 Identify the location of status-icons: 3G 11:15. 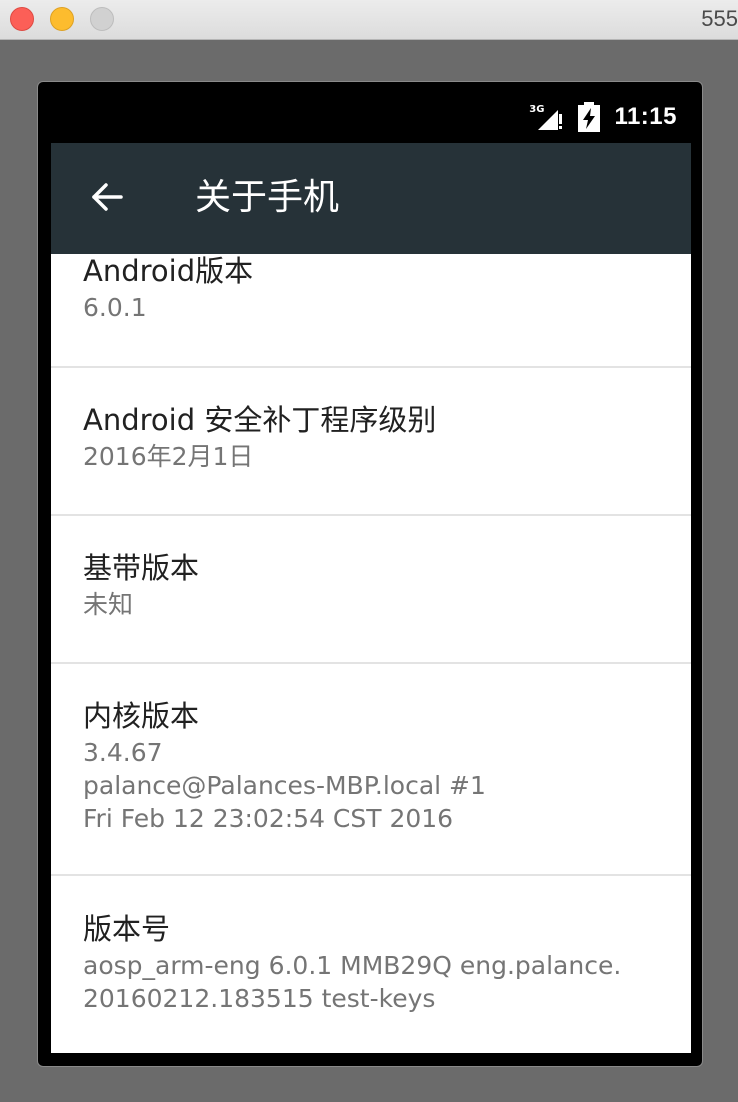
(603, 117).